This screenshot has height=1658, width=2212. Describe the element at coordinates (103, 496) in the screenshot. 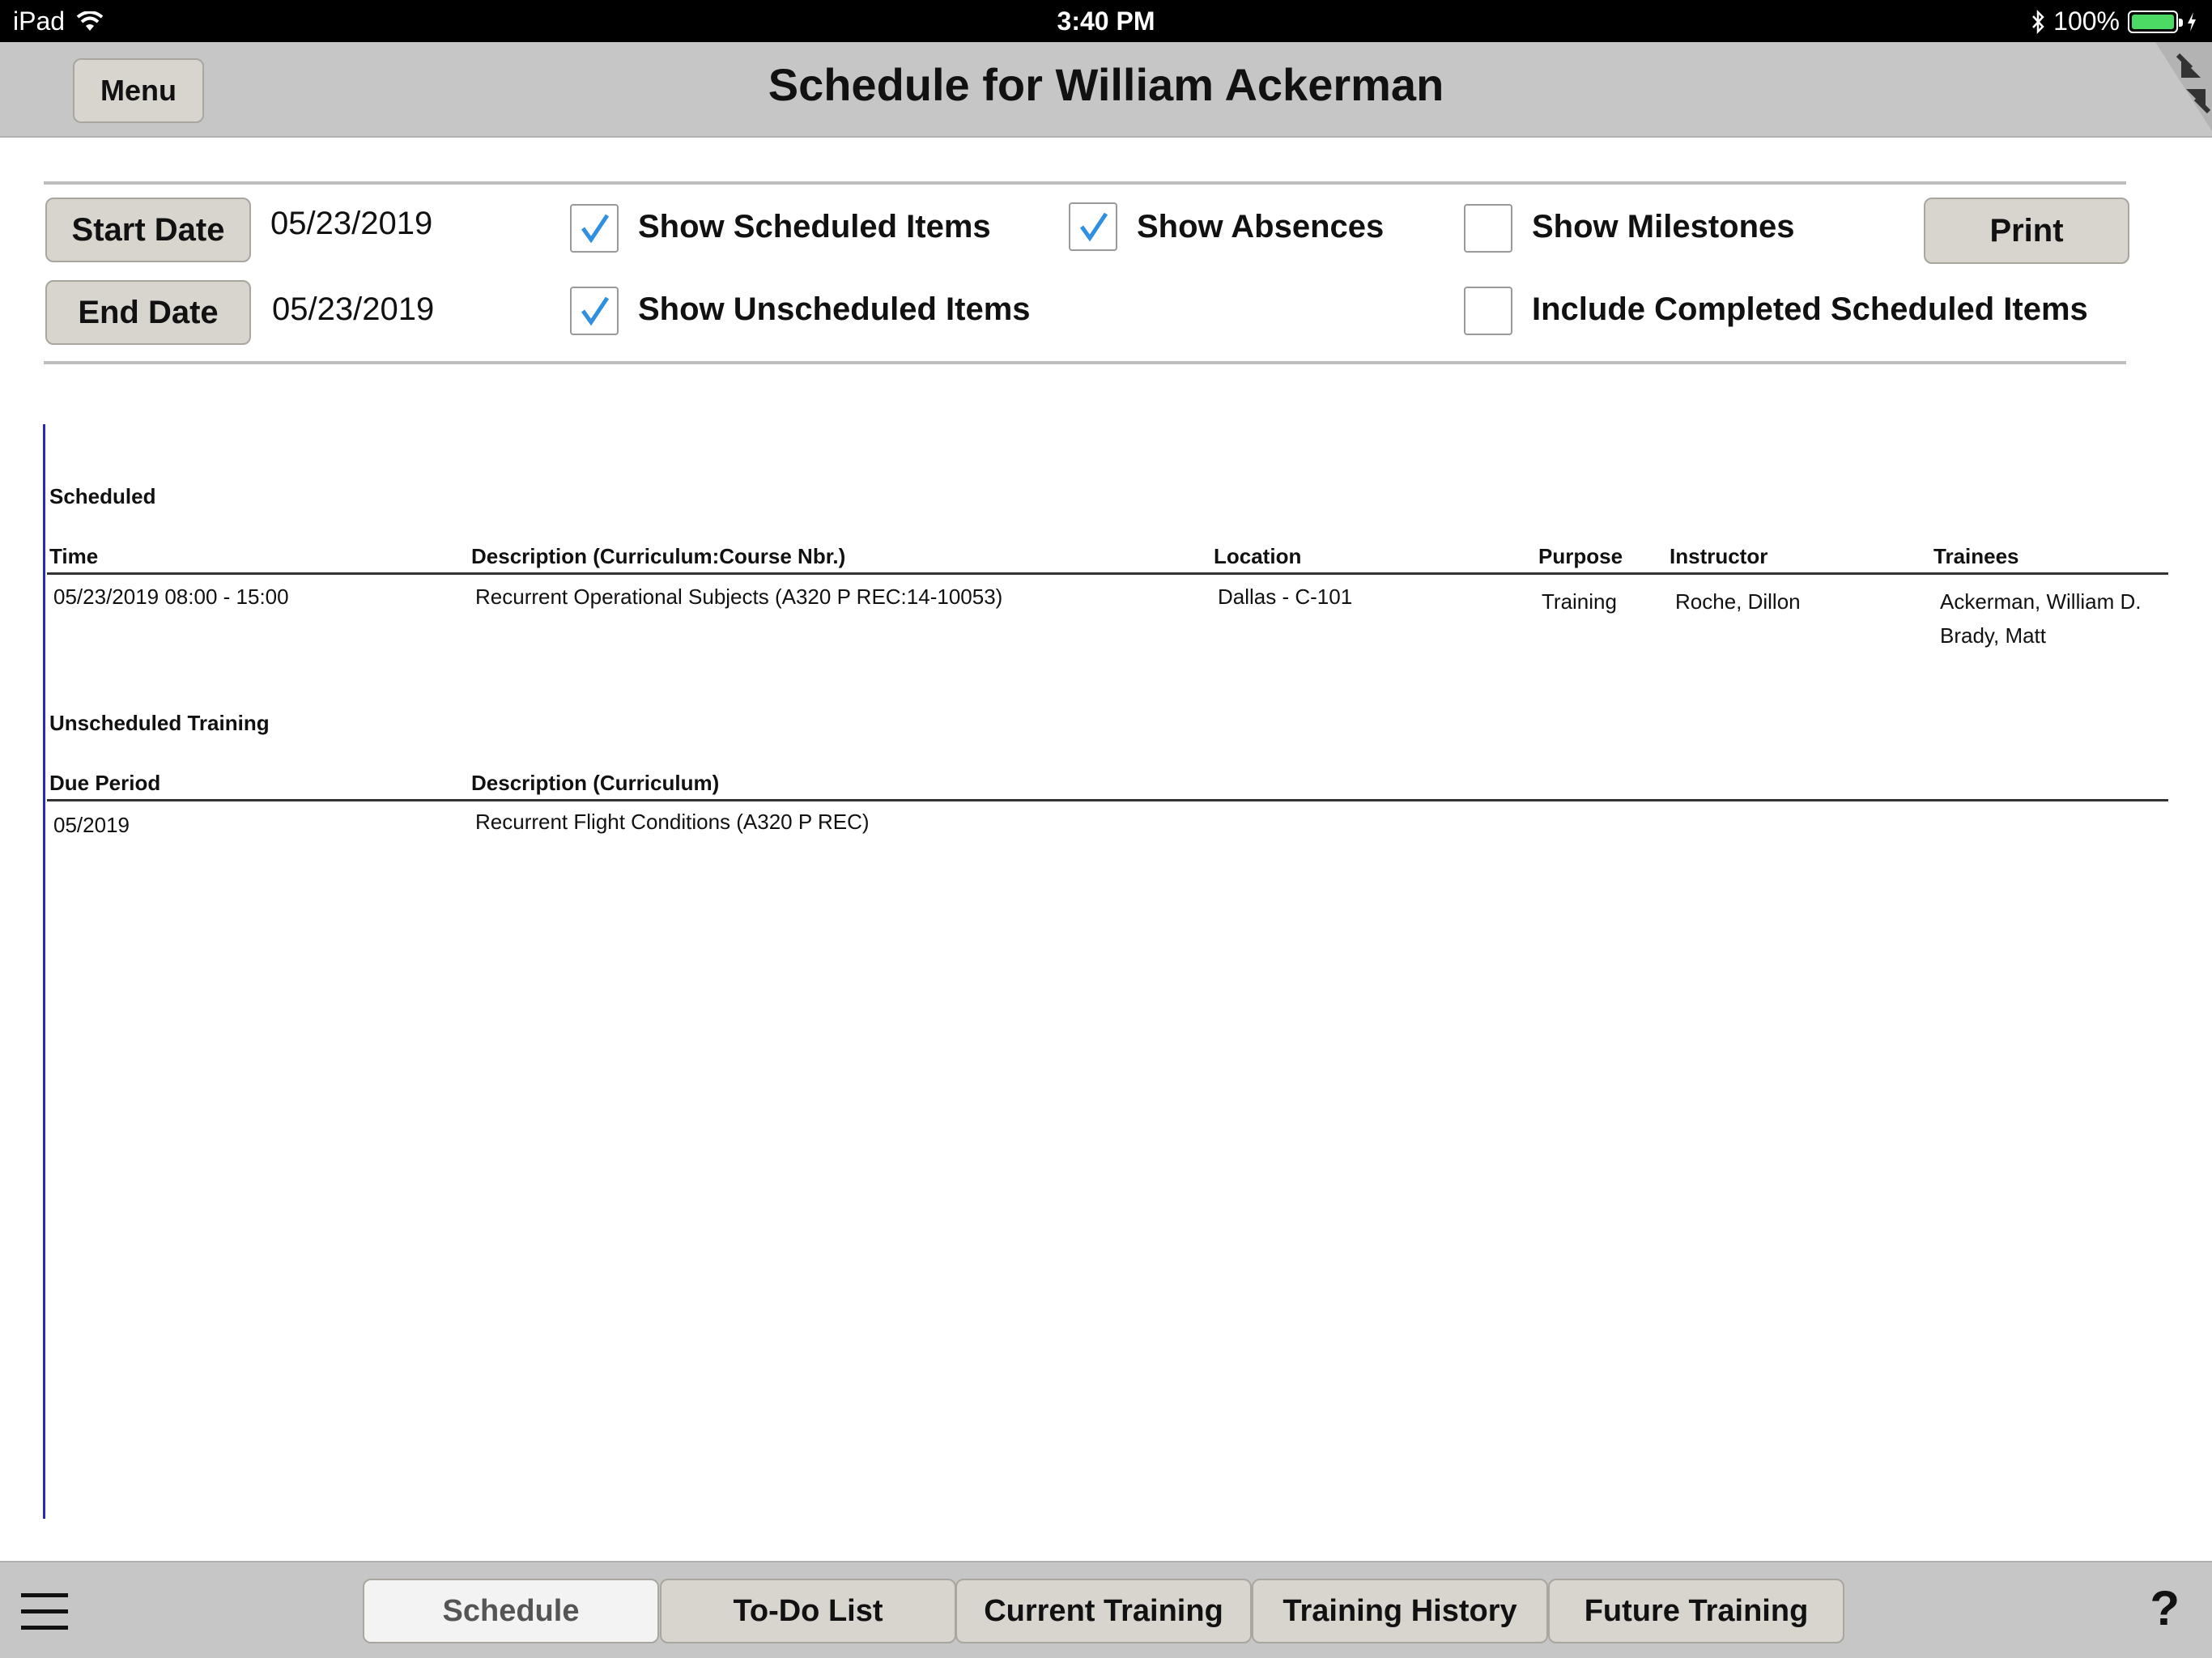

I see `scheduled-section-title: Scheduled` at that location.